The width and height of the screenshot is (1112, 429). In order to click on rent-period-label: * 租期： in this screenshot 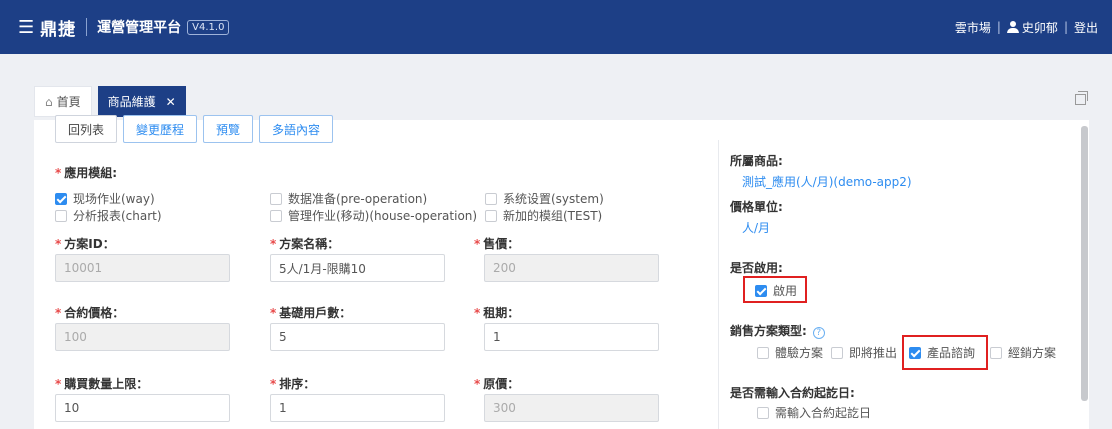, I will do `click(497, 313)`.